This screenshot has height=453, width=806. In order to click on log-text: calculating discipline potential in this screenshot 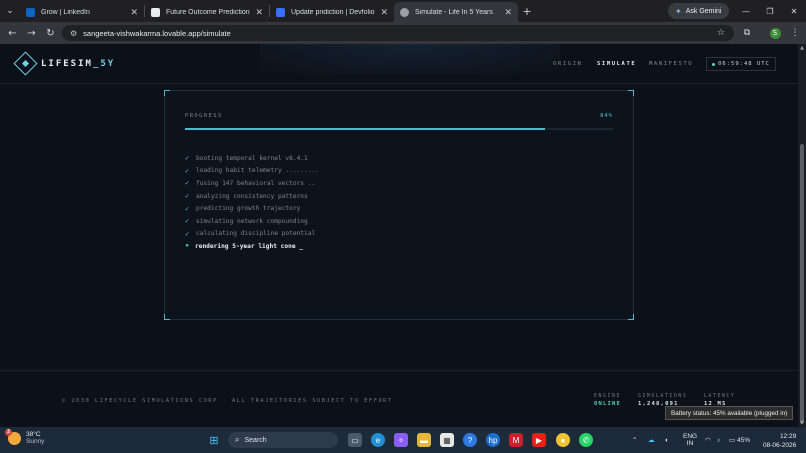, I will do `click(256, 234)`.